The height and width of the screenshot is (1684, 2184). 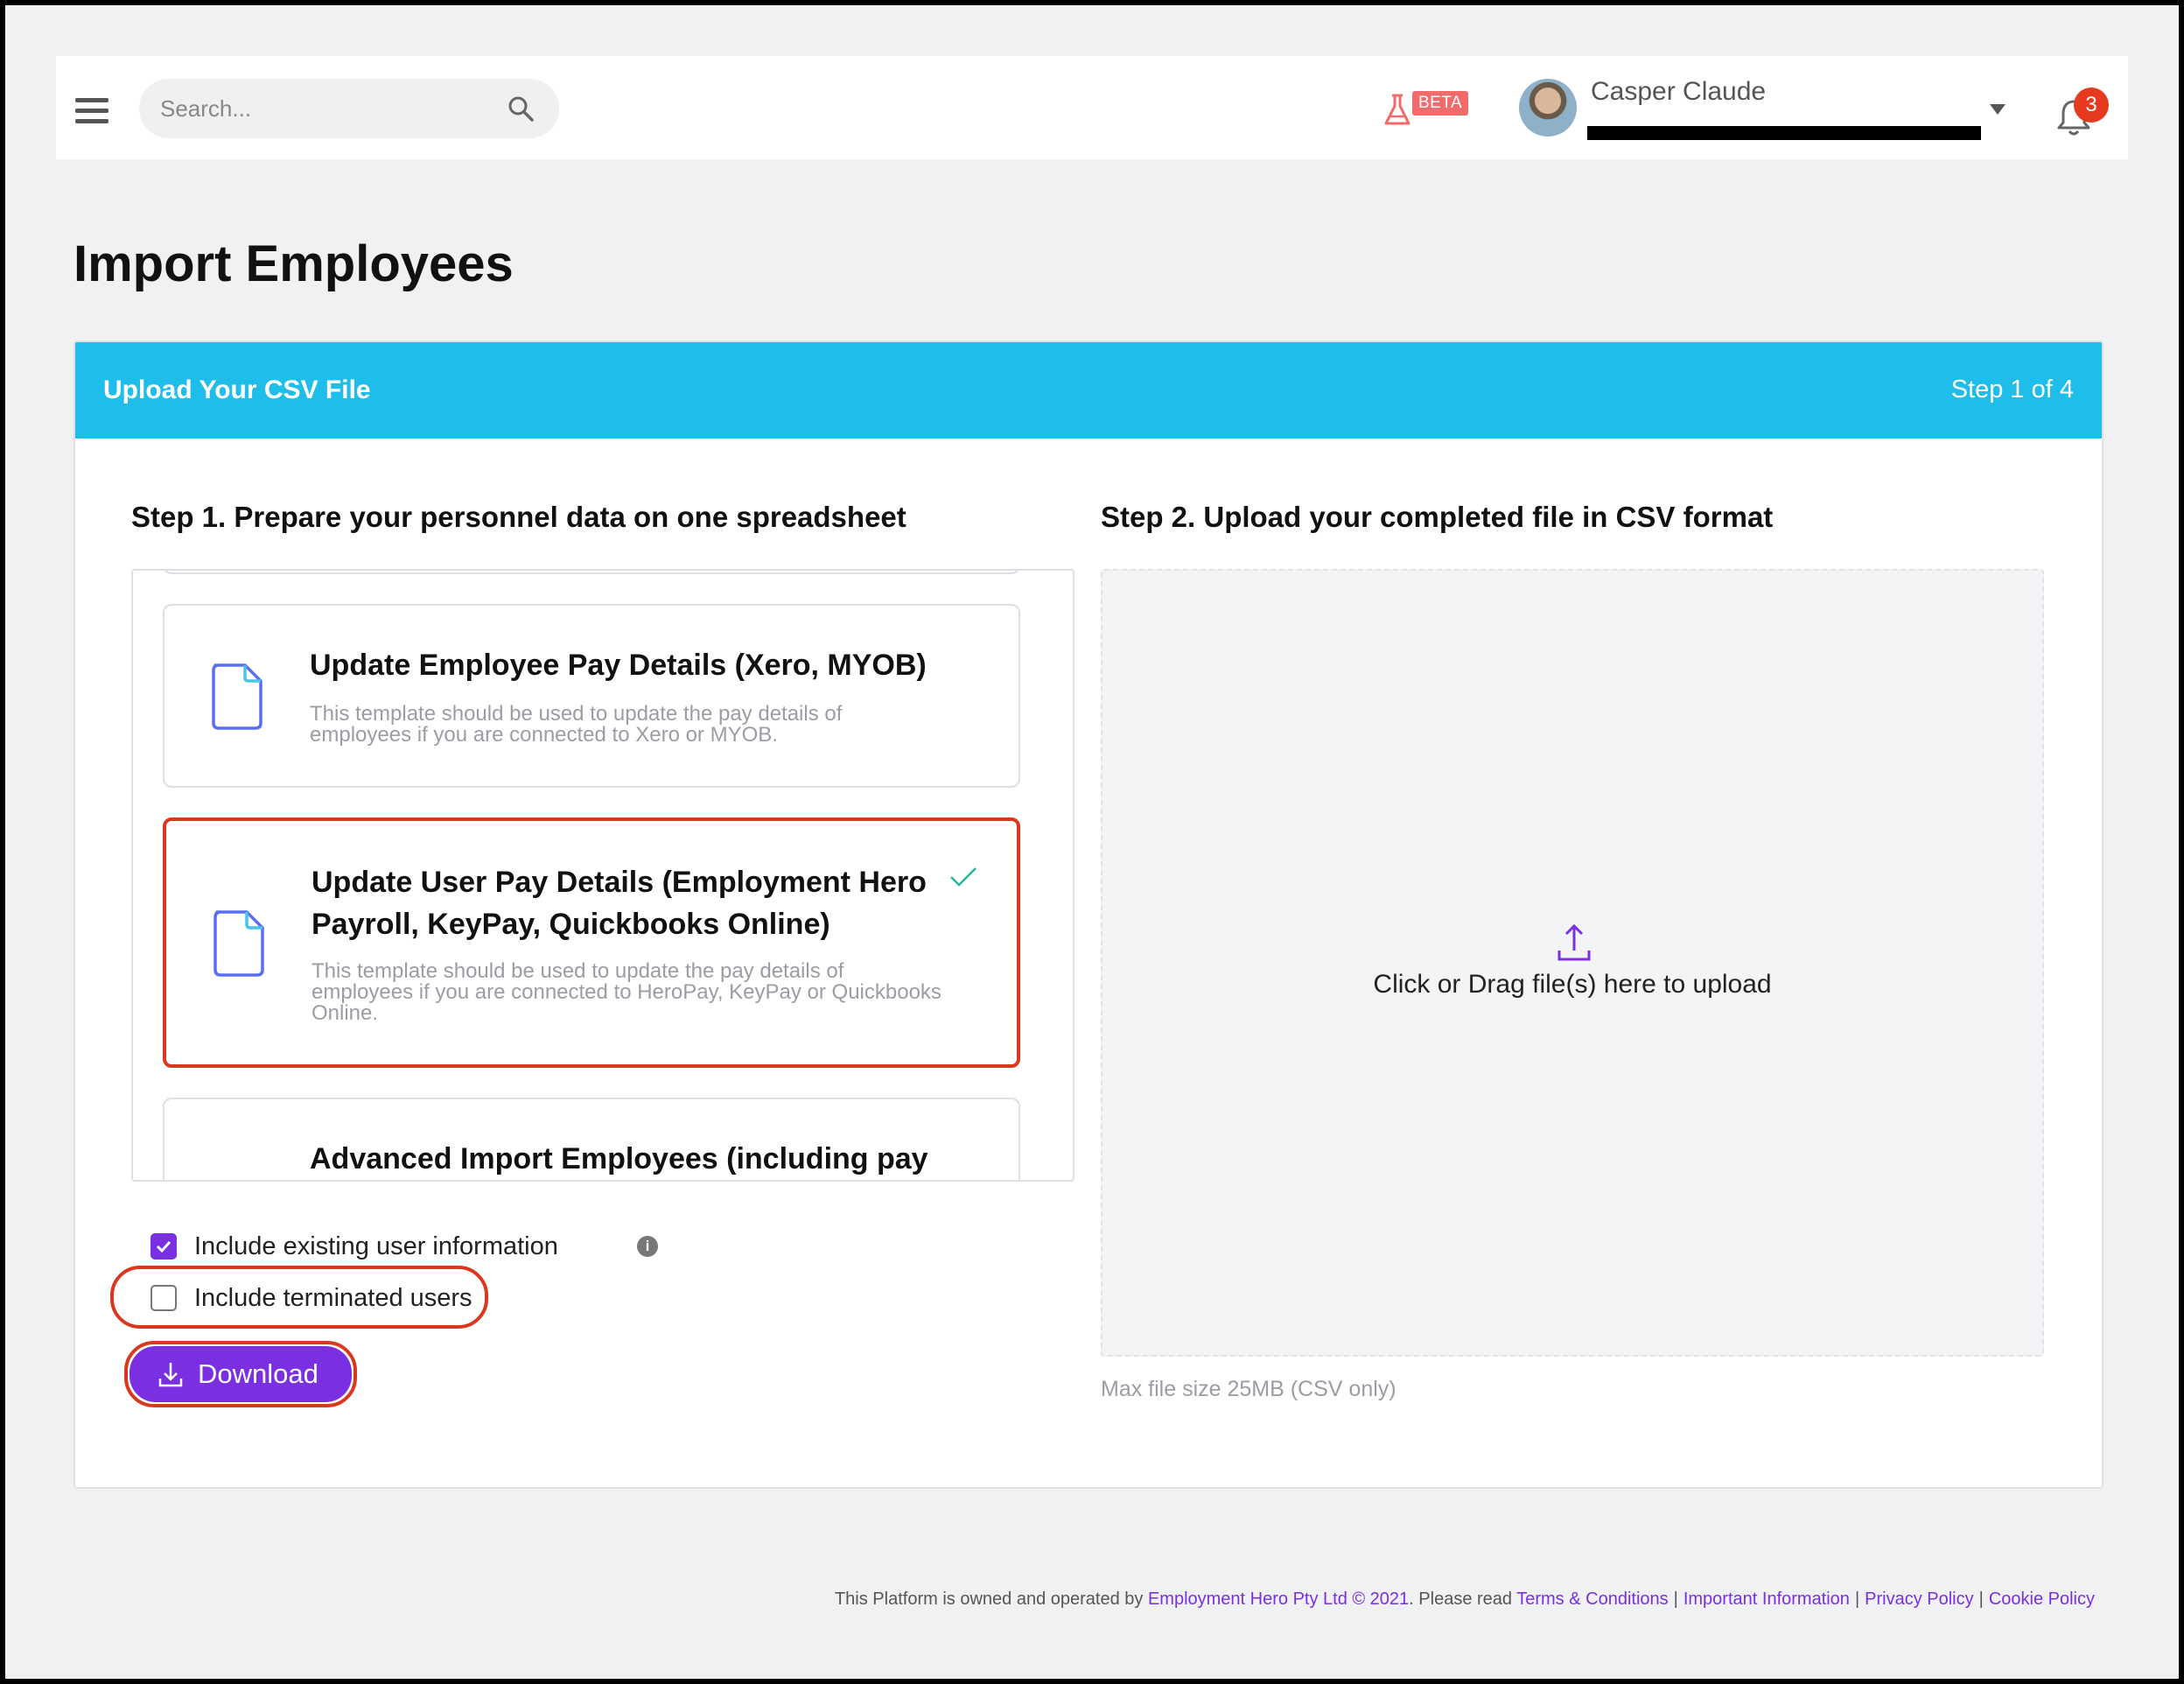 I want to click on max-file-size-text: Max file size 25MB (CSV only), so click(x=1248, y=1389).